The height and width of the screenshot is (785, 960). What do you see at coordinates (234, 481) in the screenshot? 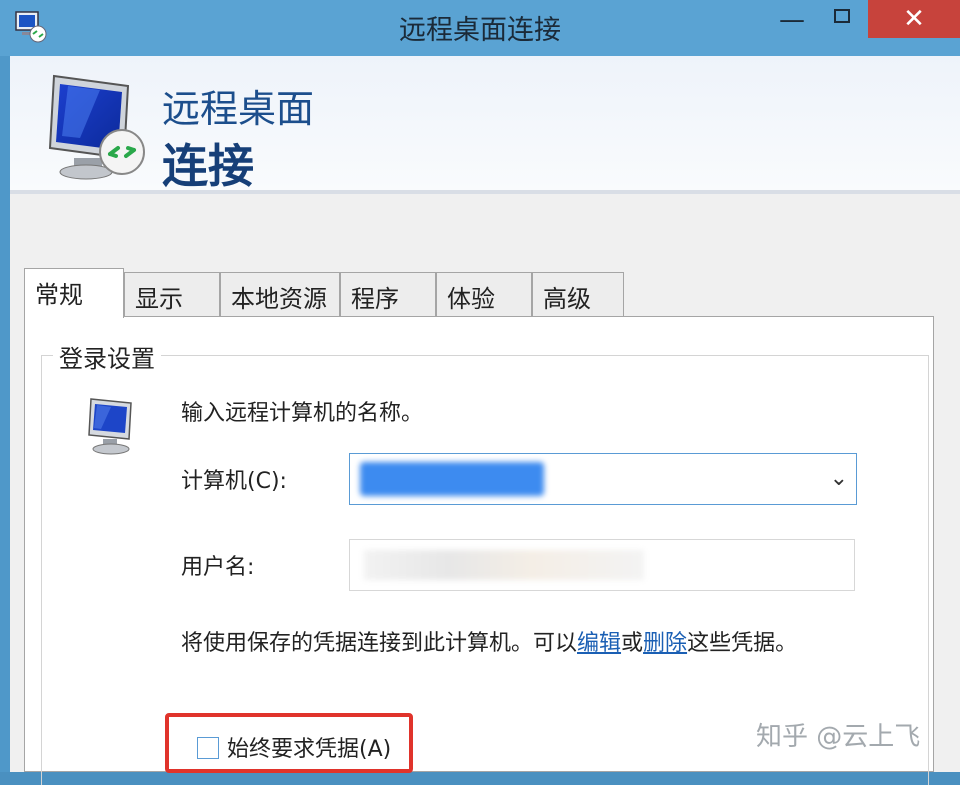
I see `computer-label: 计算机(C):` at bounding box center [234, 481].